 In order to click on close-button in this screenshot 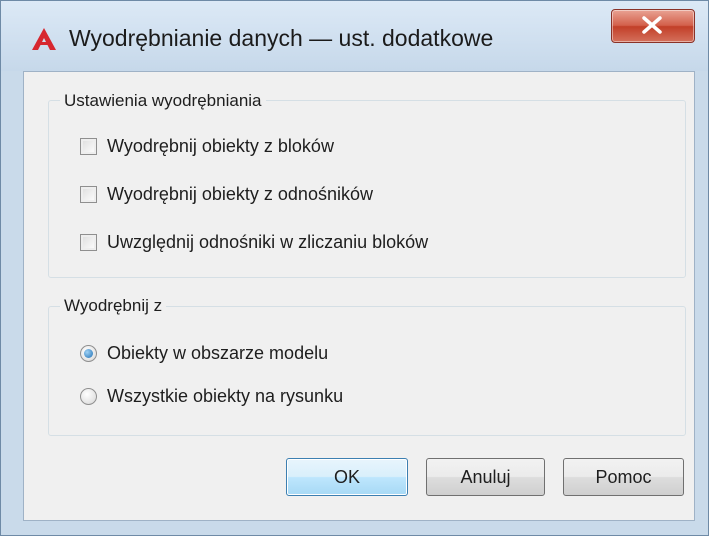, I will do `click(653, 26)`.